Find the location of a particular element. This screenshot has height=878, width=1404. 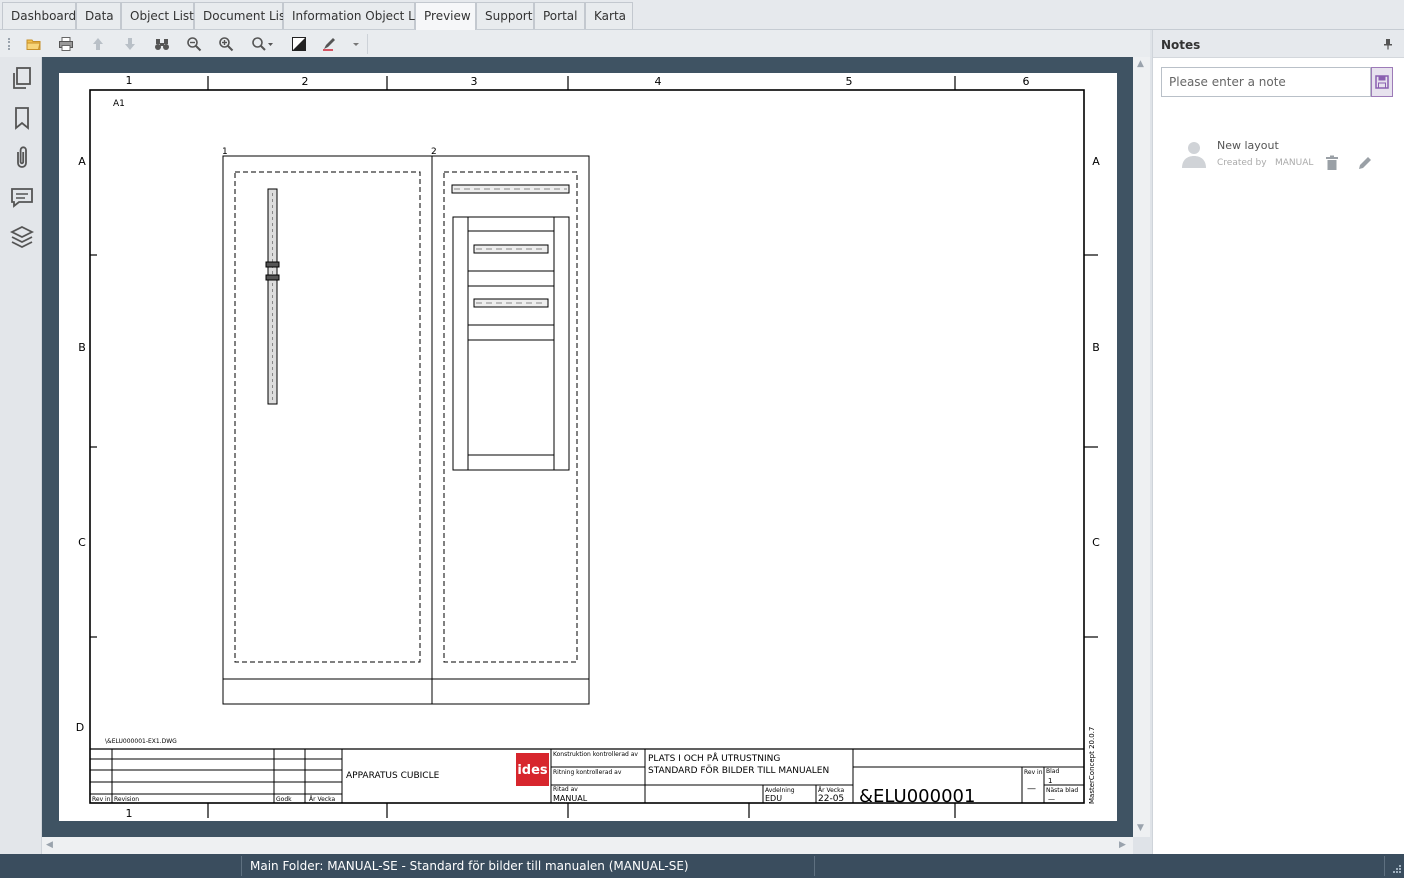

row-label: B is located at coordinates (82, 347).